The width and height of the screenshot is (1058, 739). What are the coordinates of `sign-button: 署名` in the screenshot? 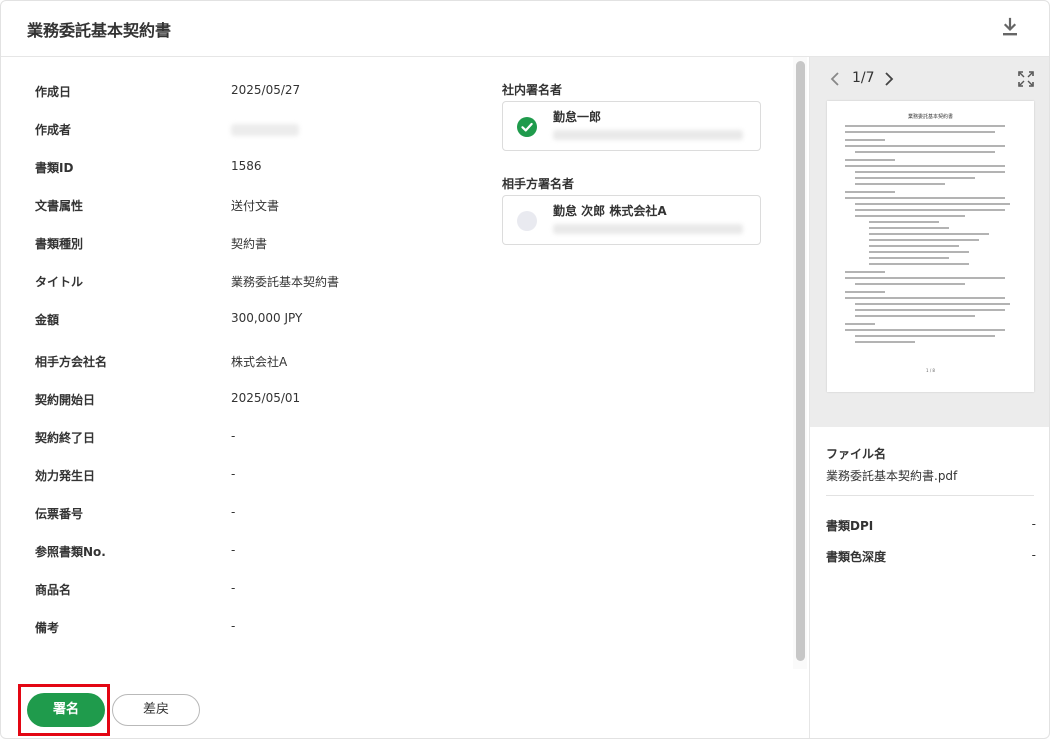 It's located at (66, 710).